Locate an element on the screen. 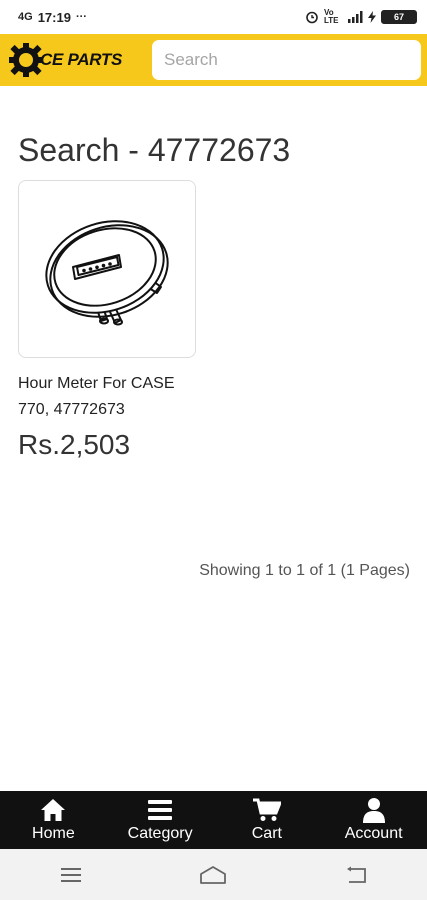  status-bar: 4G 17:19 ··· Vo LTE 67 is located at coordinates (213, 17).